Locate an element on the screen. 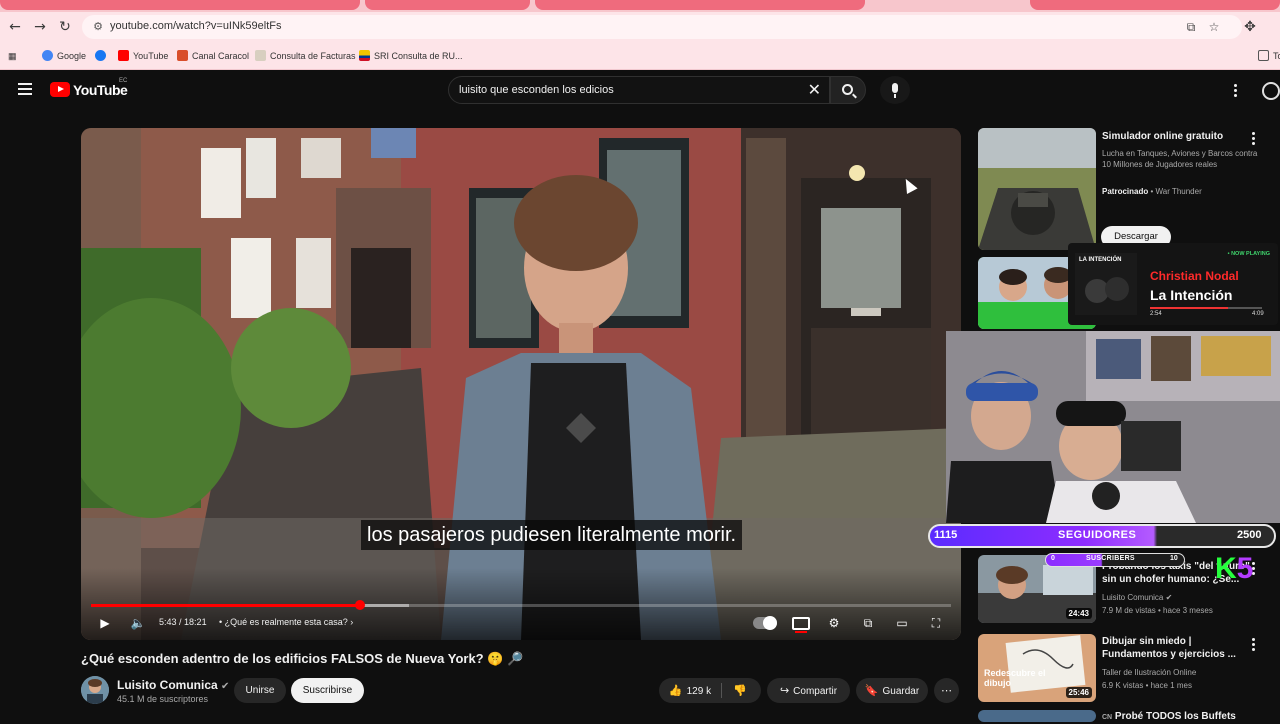 The width and height of the screenshot is (1280, 724). search-button is located at coordinates (848, 90).